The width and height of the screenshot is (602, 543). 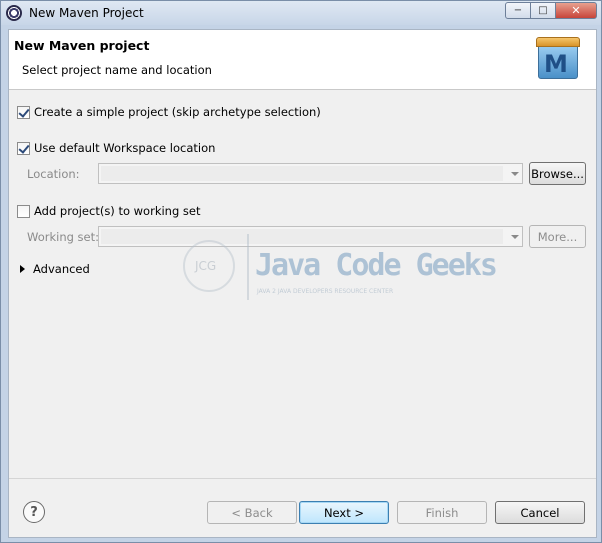 I want to click on location-label: Location:, so click(x=53, y=174).